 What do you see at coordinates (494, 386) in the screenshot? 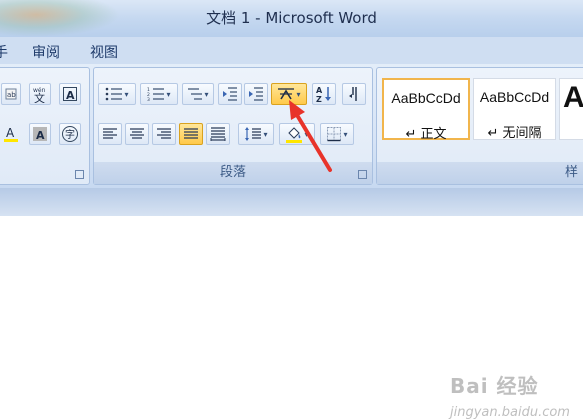
I see `watermark-logo: Bai 经验` at bounding box center [494, 386].